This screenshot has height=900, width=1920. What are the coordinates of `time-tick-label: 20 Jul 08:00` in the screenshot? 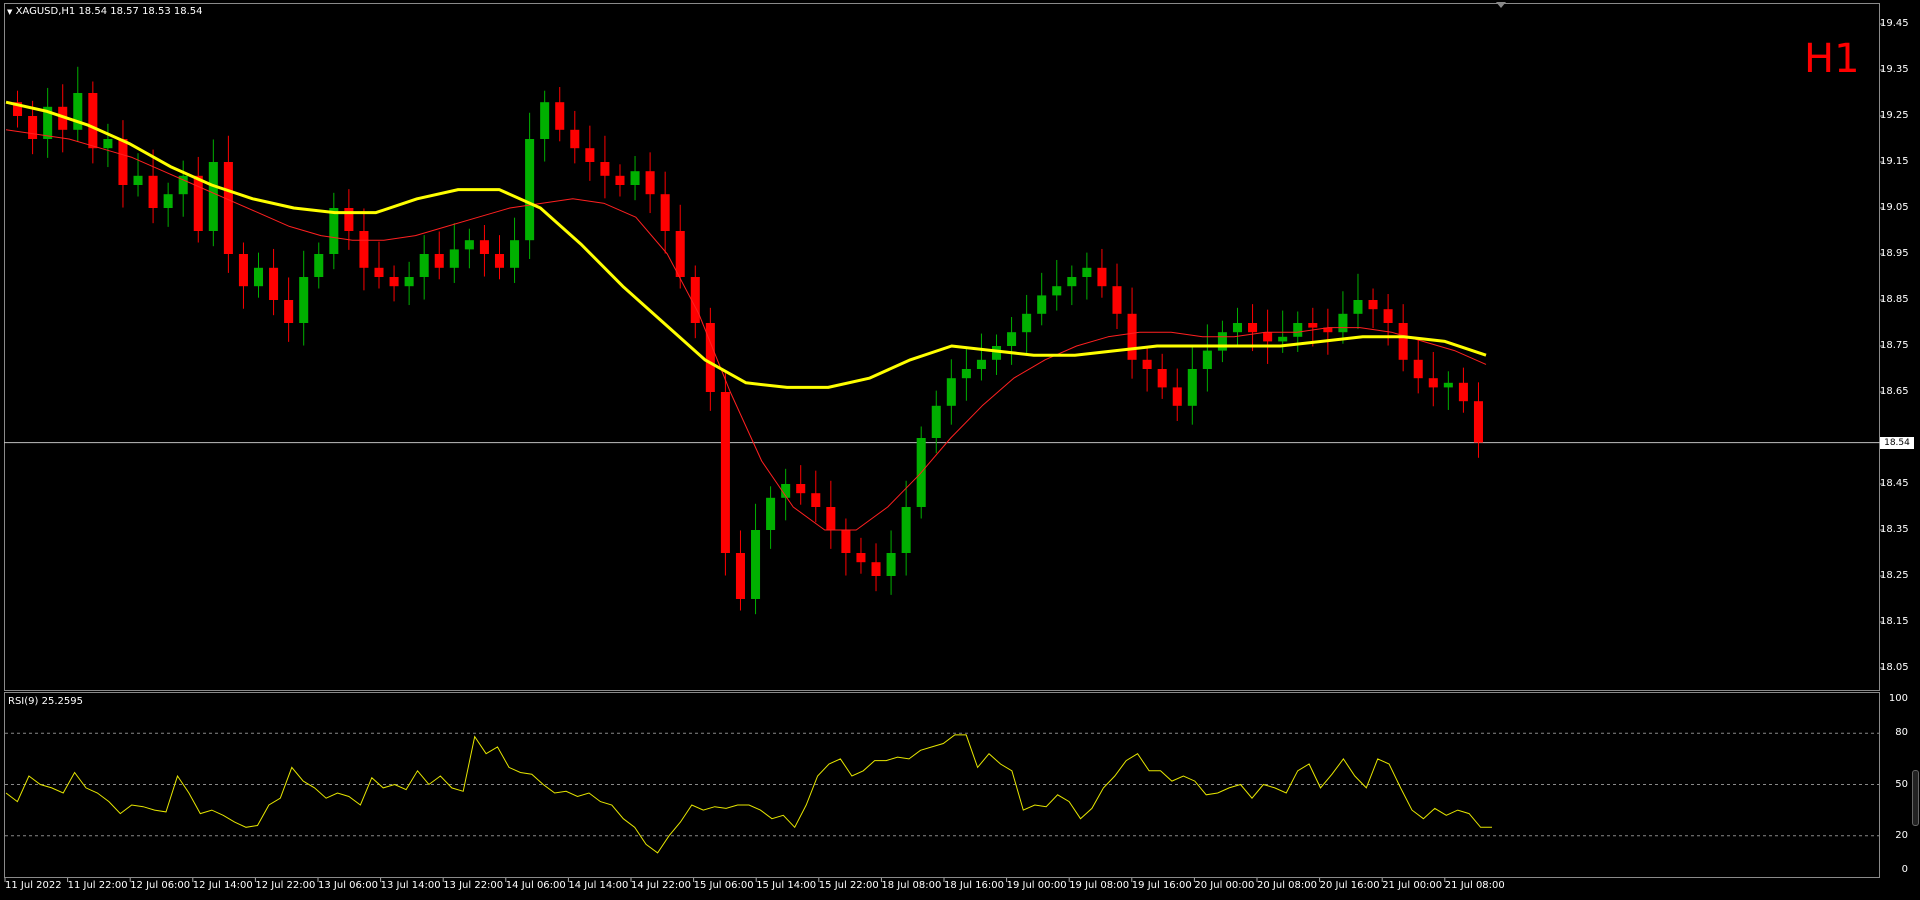 It's located at (1287, 885).